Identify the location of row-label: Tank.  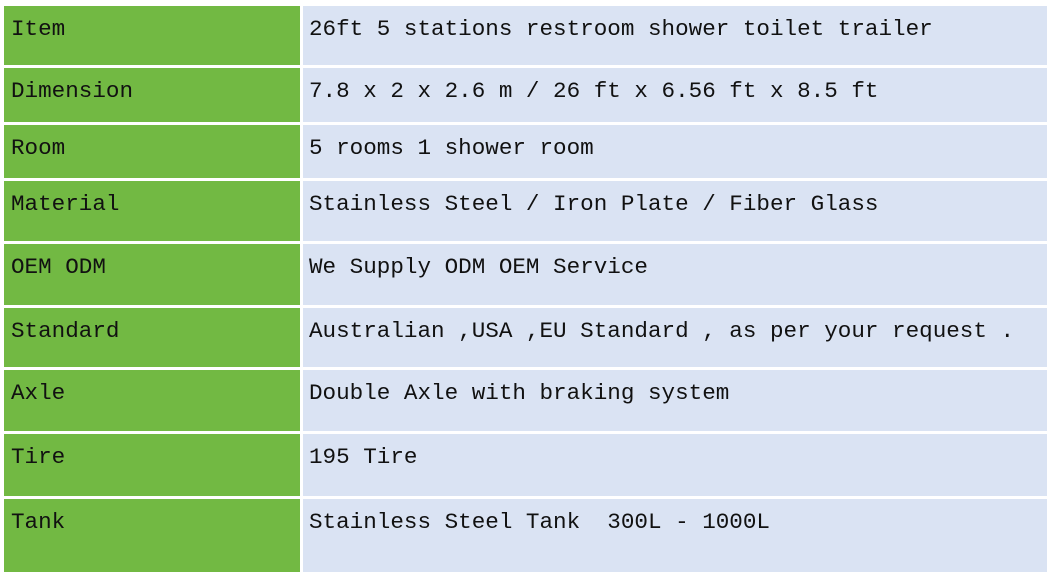
(152, 535).